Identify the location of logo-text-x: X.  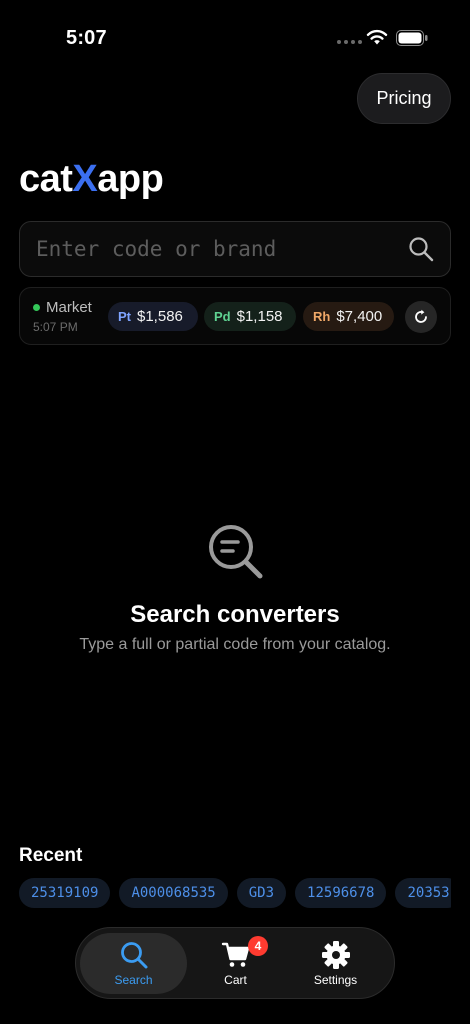
(85, 179).